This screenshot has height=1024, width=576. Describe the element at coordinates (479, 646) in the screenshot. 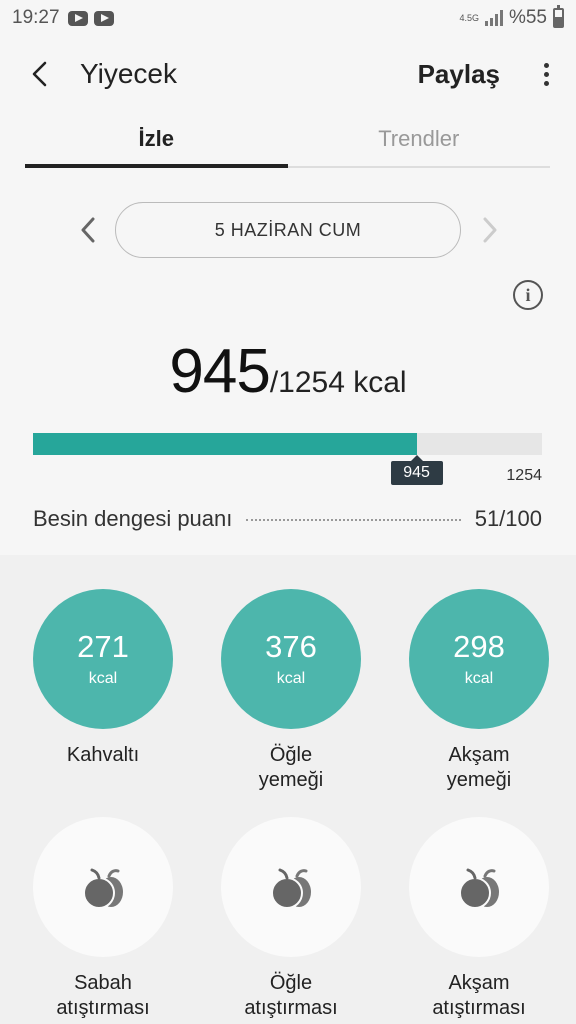

I see `meal-calories: 298` at that location.